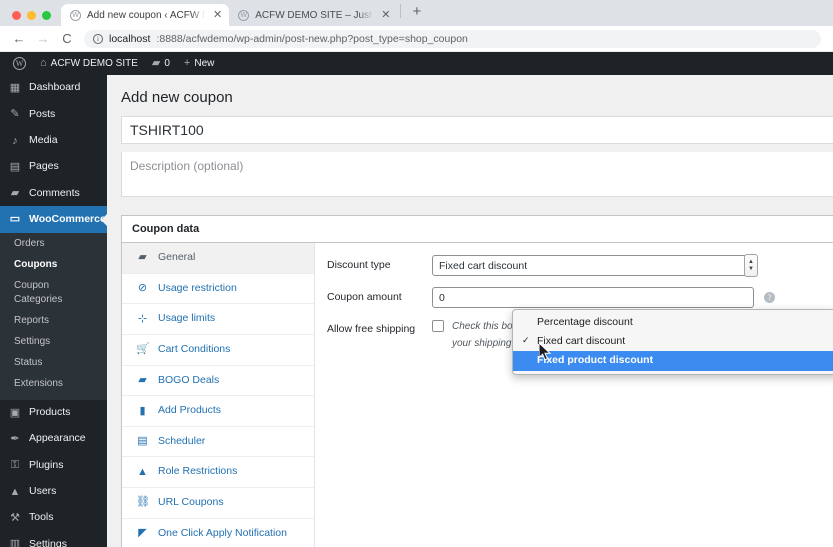 The width and height of the screenshot is (833, 547). What do you see at coordinates (48, 542) in the screenshot?
I see `sidebar-item-label: Settings` at bounding box center [48, 542].